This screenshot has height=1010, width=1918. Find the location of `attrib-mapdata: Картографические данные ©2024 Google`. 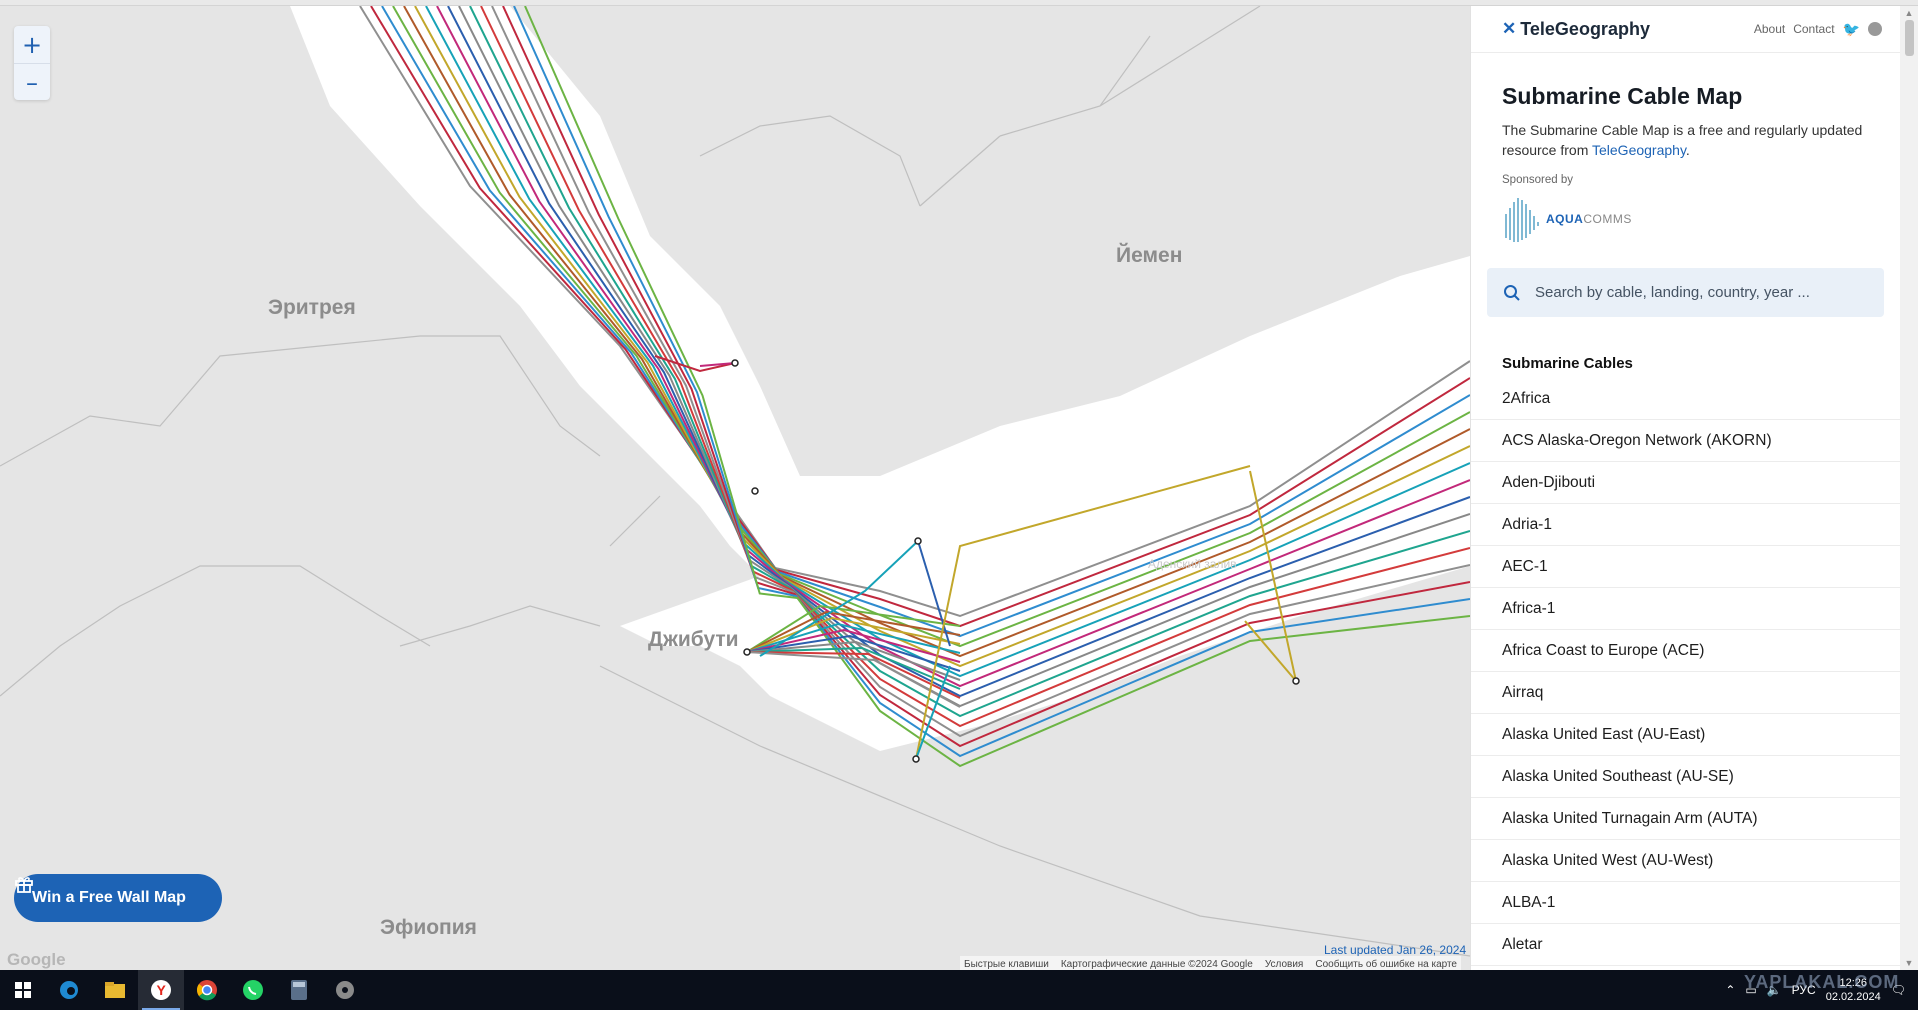

attrib-mapdata: Картографические данные ©2024 Google is located at coordinates (1156, 964).